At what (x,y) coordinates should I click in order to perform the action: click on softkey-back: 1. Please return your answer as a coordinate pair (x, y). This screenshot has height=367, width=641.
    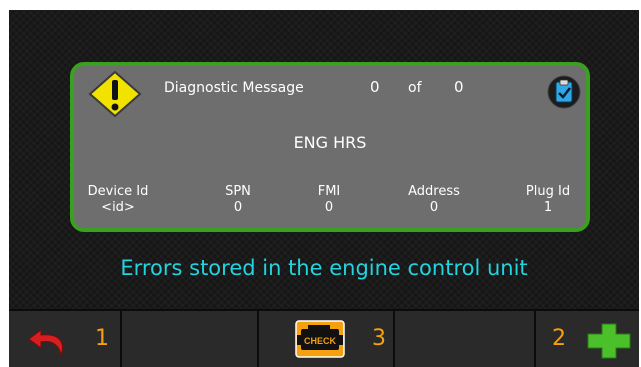
    Looking at the image, I should click on (65, 339).